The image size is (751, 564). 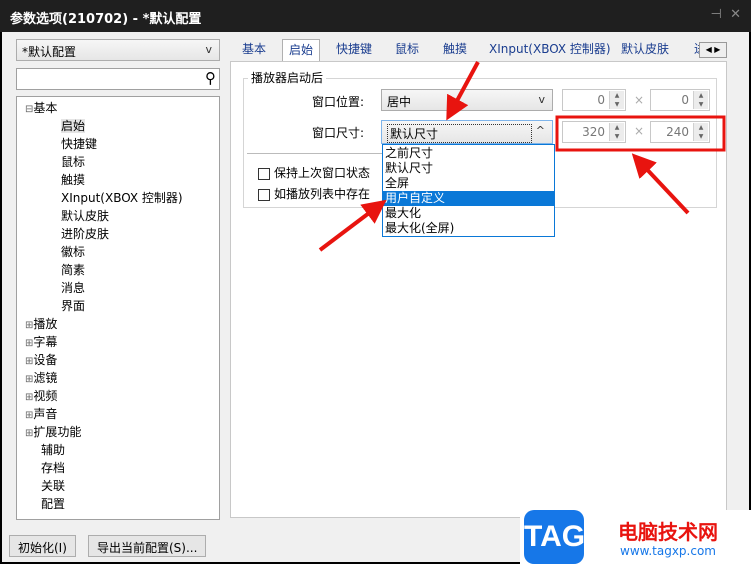 What do you see at coordinates (554, 537) in the screenshot?
I see `watermark-logo: TAG` at bounding box center [554, 537].